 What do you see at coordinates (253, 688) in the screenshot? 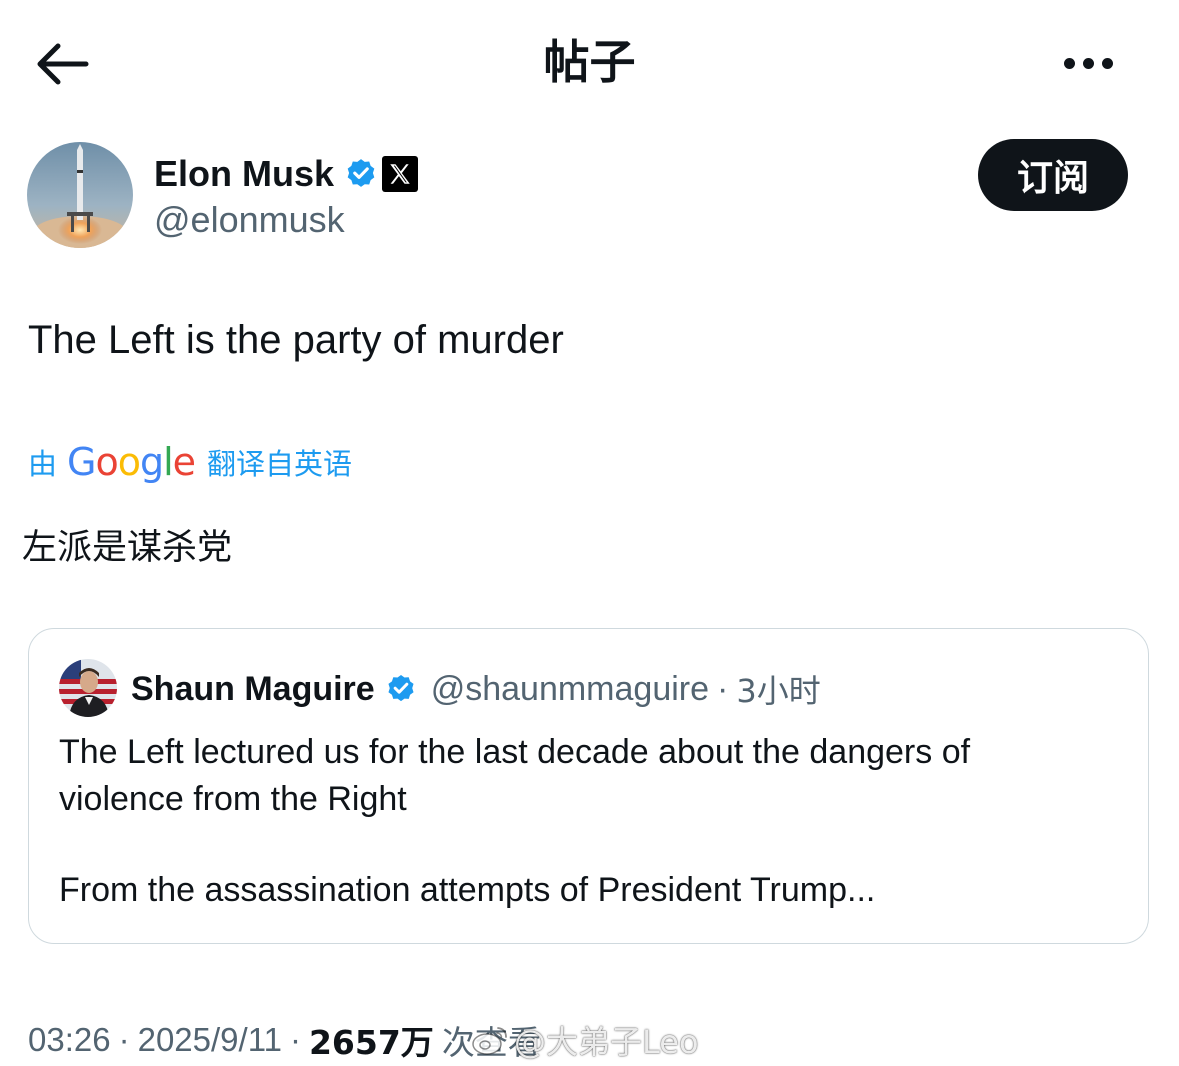
I see `quote-author-name: Shaun Maguire` at bounding box center [253, 688].